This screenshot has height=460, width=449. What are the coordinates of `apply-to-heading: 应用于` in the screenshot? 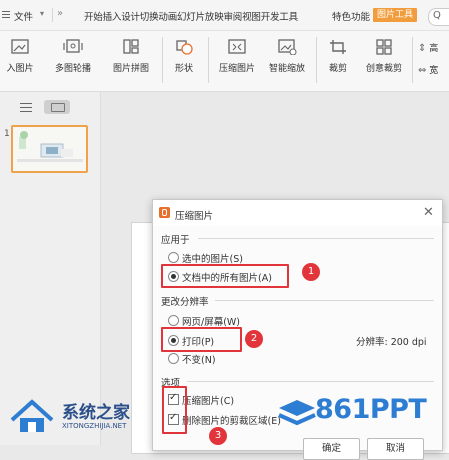 It's located at (175, 240).